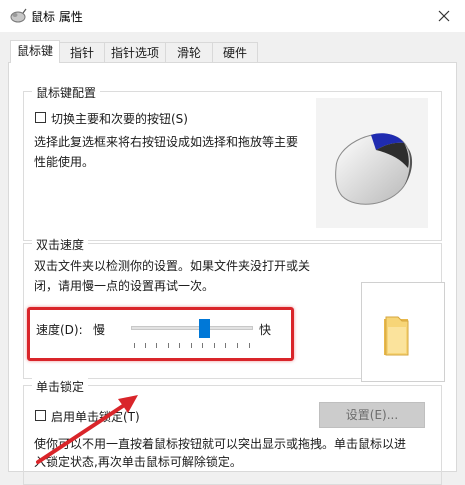  What do you see at coordinates (87, 429) in the screenshot?
I see `annotation-arrow-icon` at bounding box center [87, 429].